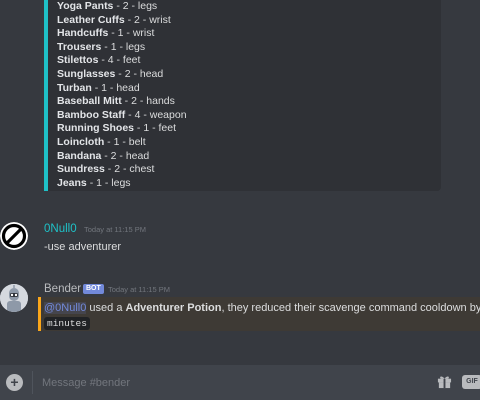  Describe the element at coordinates (156, 114) in the screenshot. I see `item-detail: - 4 - weapon` at that location.